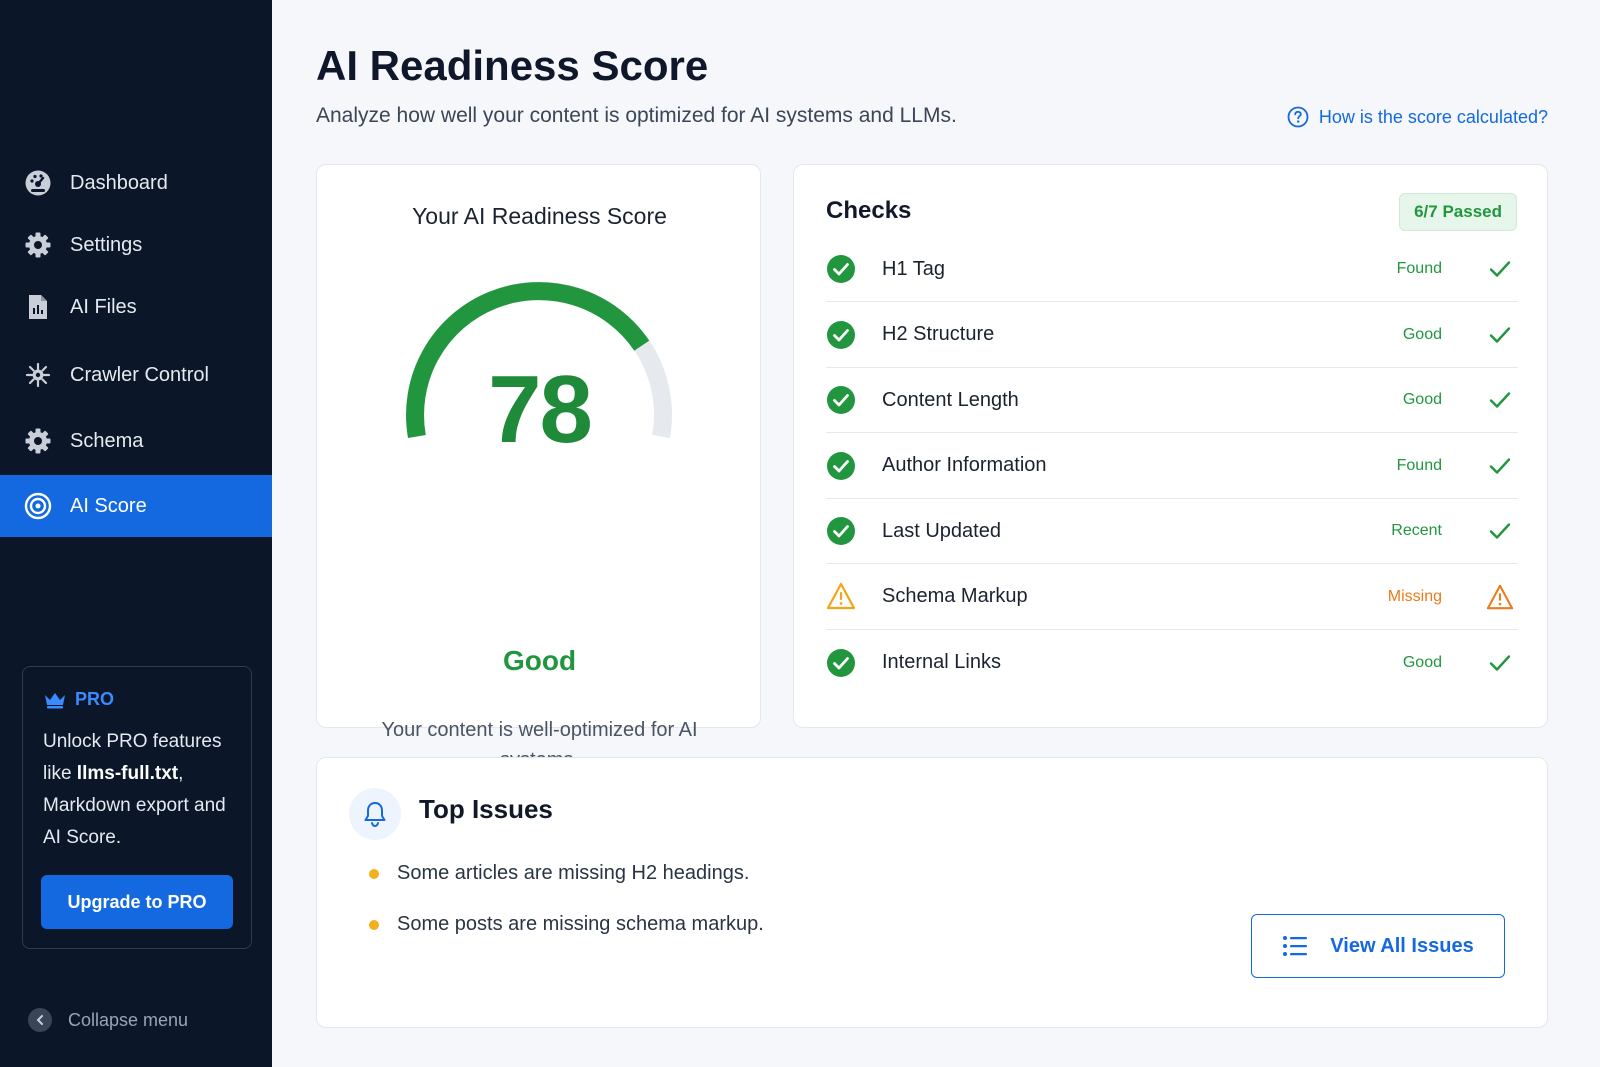 This screenshot has width=1600, height=1067. Describe the element at coordinates (108, 505) in the screenshot. I see `sidebar-item-label: AI Score` at that location.